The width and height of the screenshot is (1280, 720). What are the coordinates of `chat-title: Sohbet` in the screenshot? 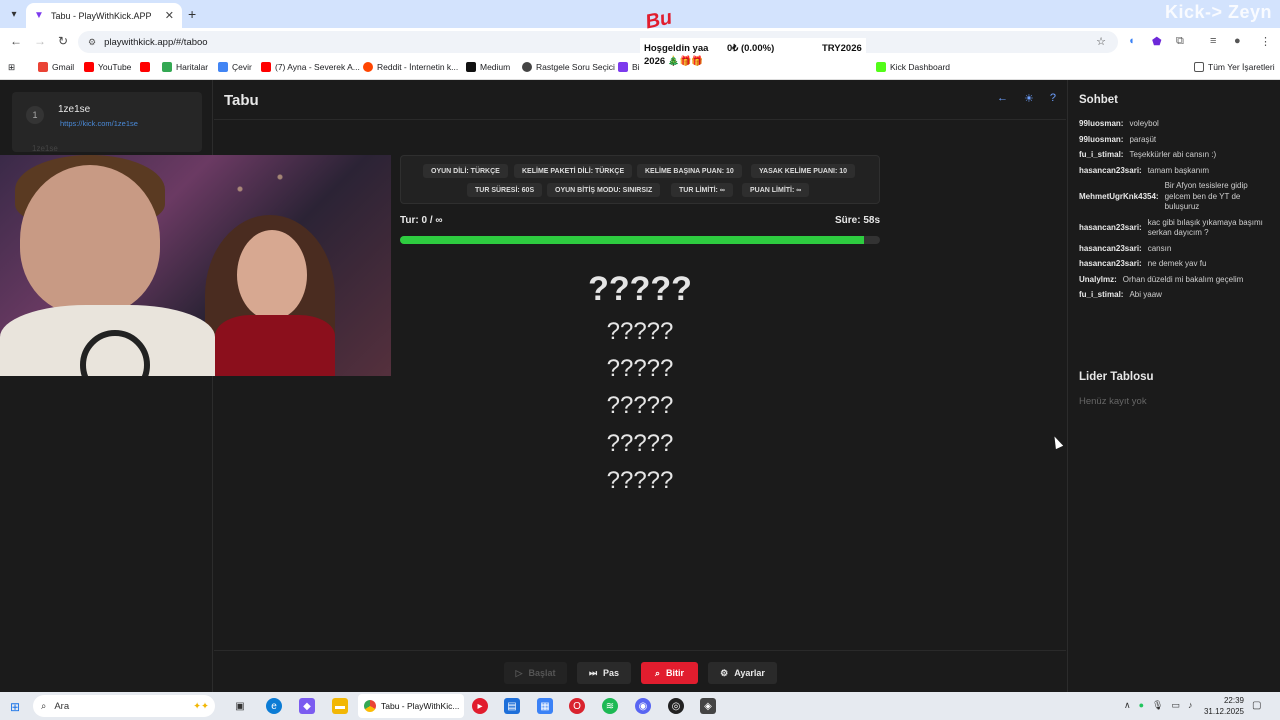 It's located at (1098, 100).